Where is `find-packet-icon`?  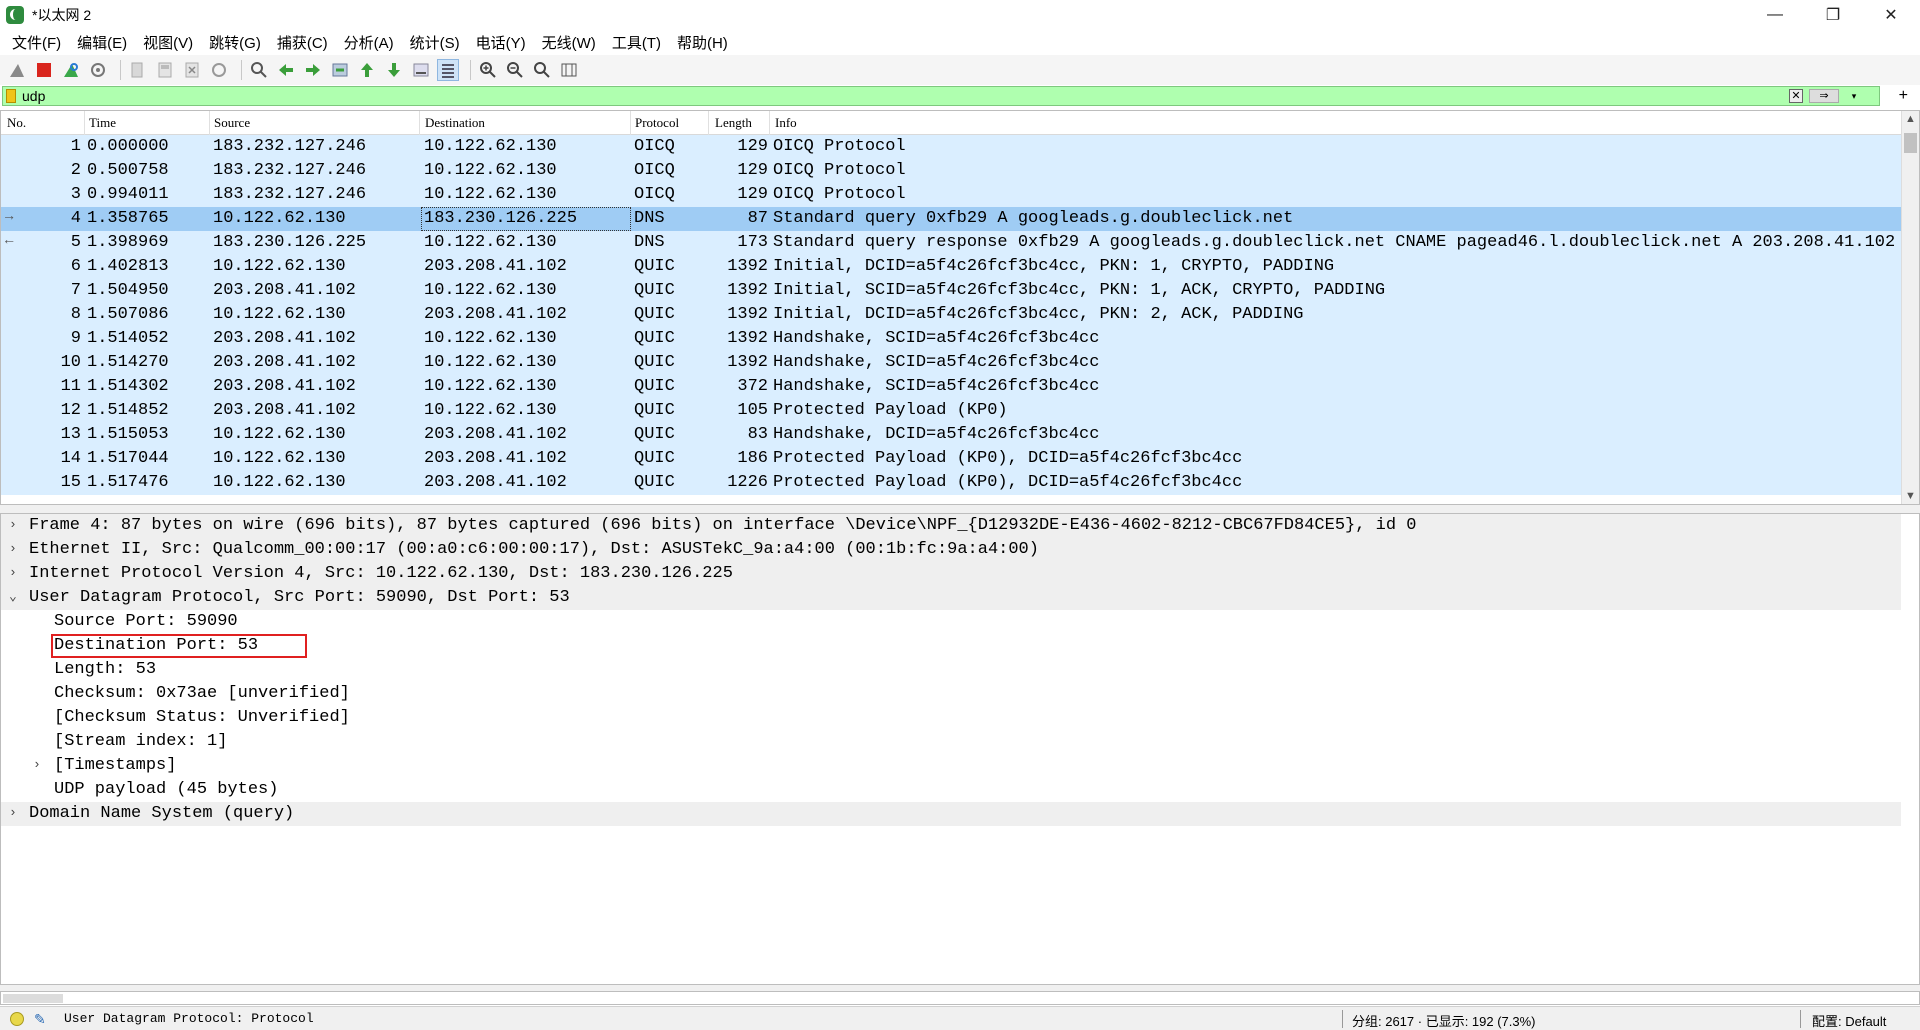
find-packet-icon is located at coordinates (259, 70).